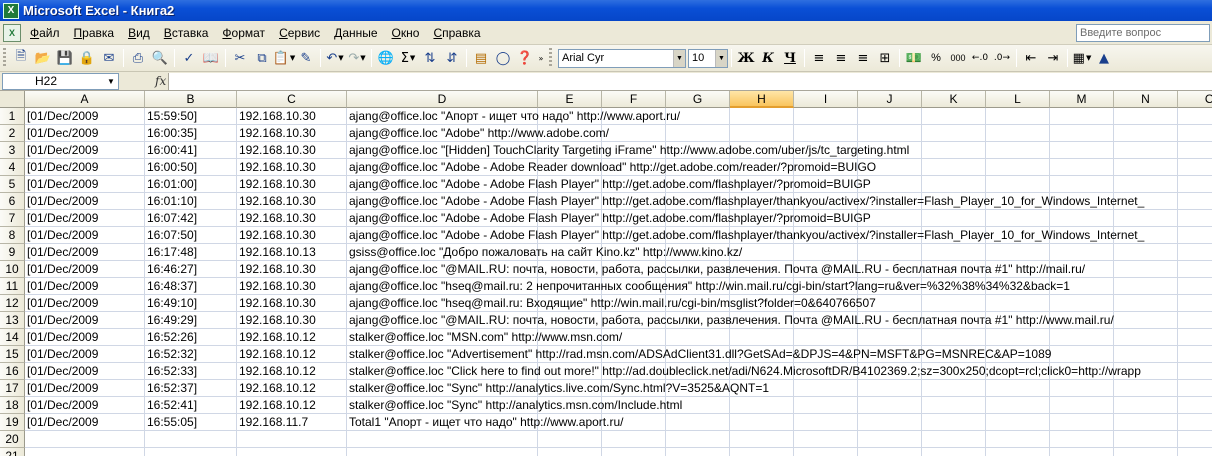  I want to click on cut-icon: ✂, so click(240, 58).